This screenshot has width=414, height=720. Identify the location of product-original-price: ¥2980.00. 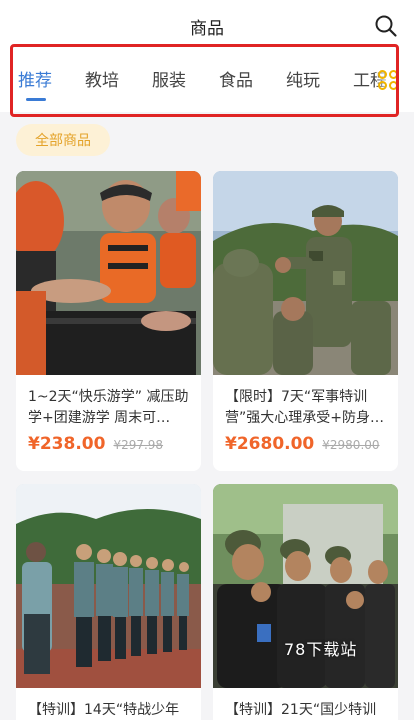
(351, 445).